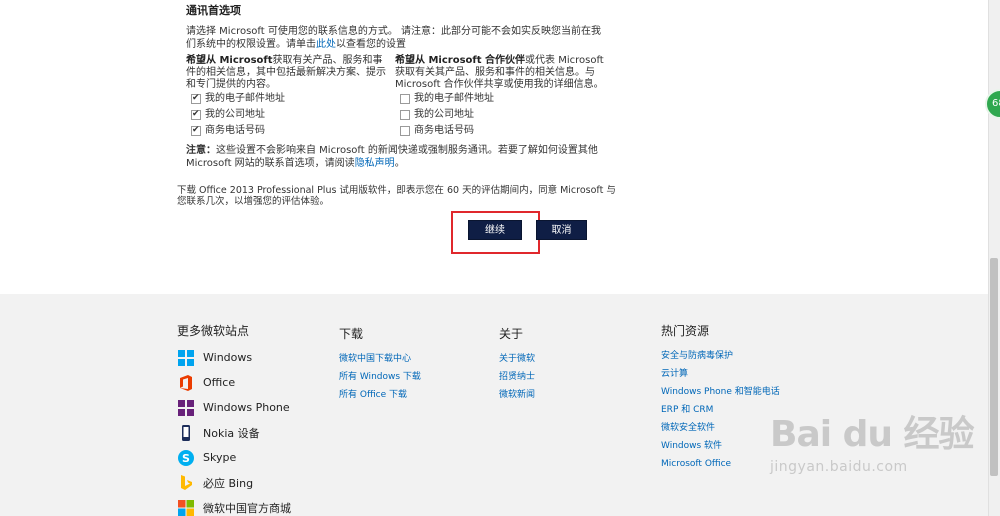 The width and height of the screenshot is (1000, 516). I want to click on site-office: Office, so click(234, 382).